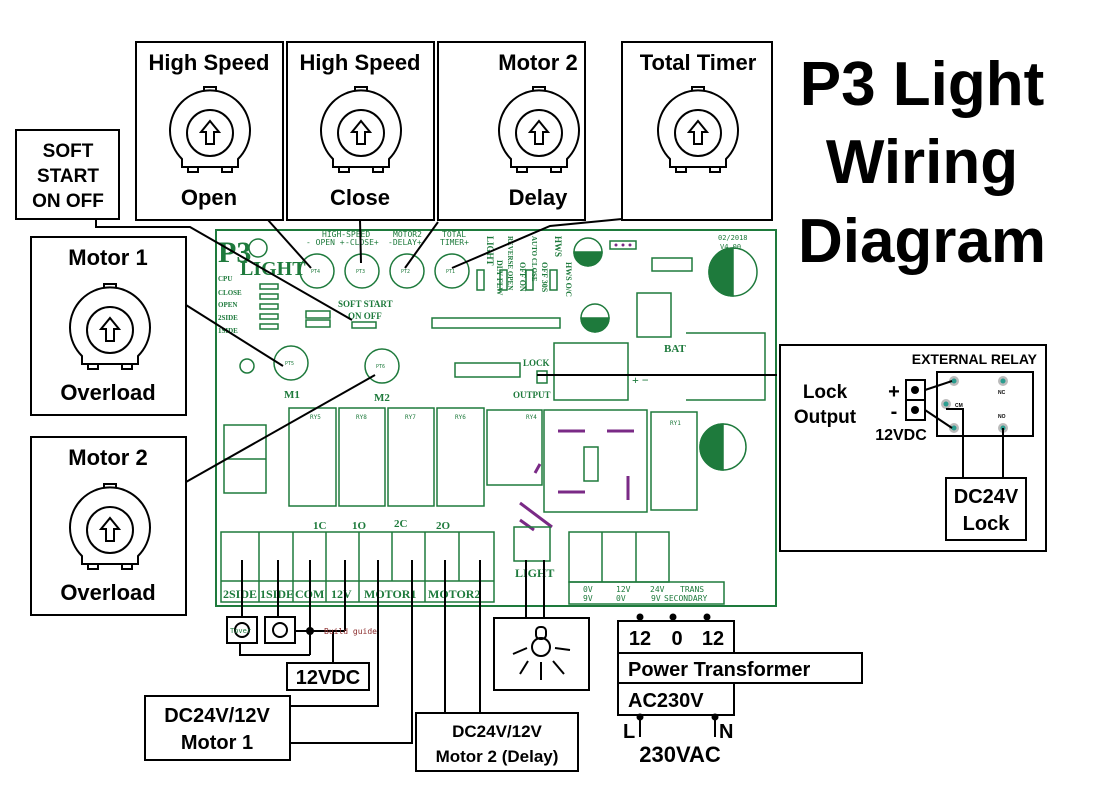  Describe the element at coordinates (531, 417) in the screenshot. I see `svg-text: RY4` at that location.